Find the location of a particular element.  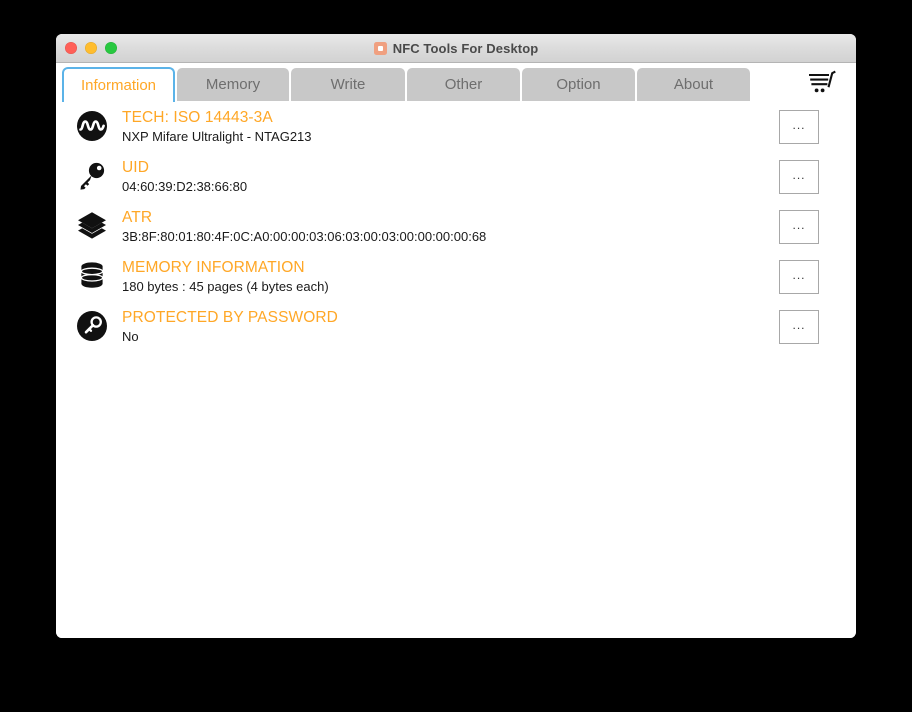

shopping-cart-icon is located at coordinates (822, 81).